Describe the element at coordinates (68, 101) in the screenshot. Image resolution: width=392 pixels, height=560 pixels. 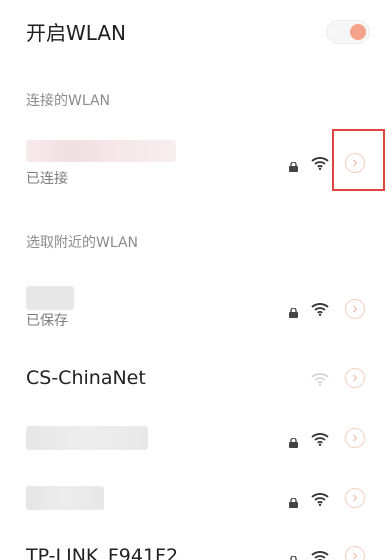
I see `connected-wlan-header: 连接的WLAN` at that location.